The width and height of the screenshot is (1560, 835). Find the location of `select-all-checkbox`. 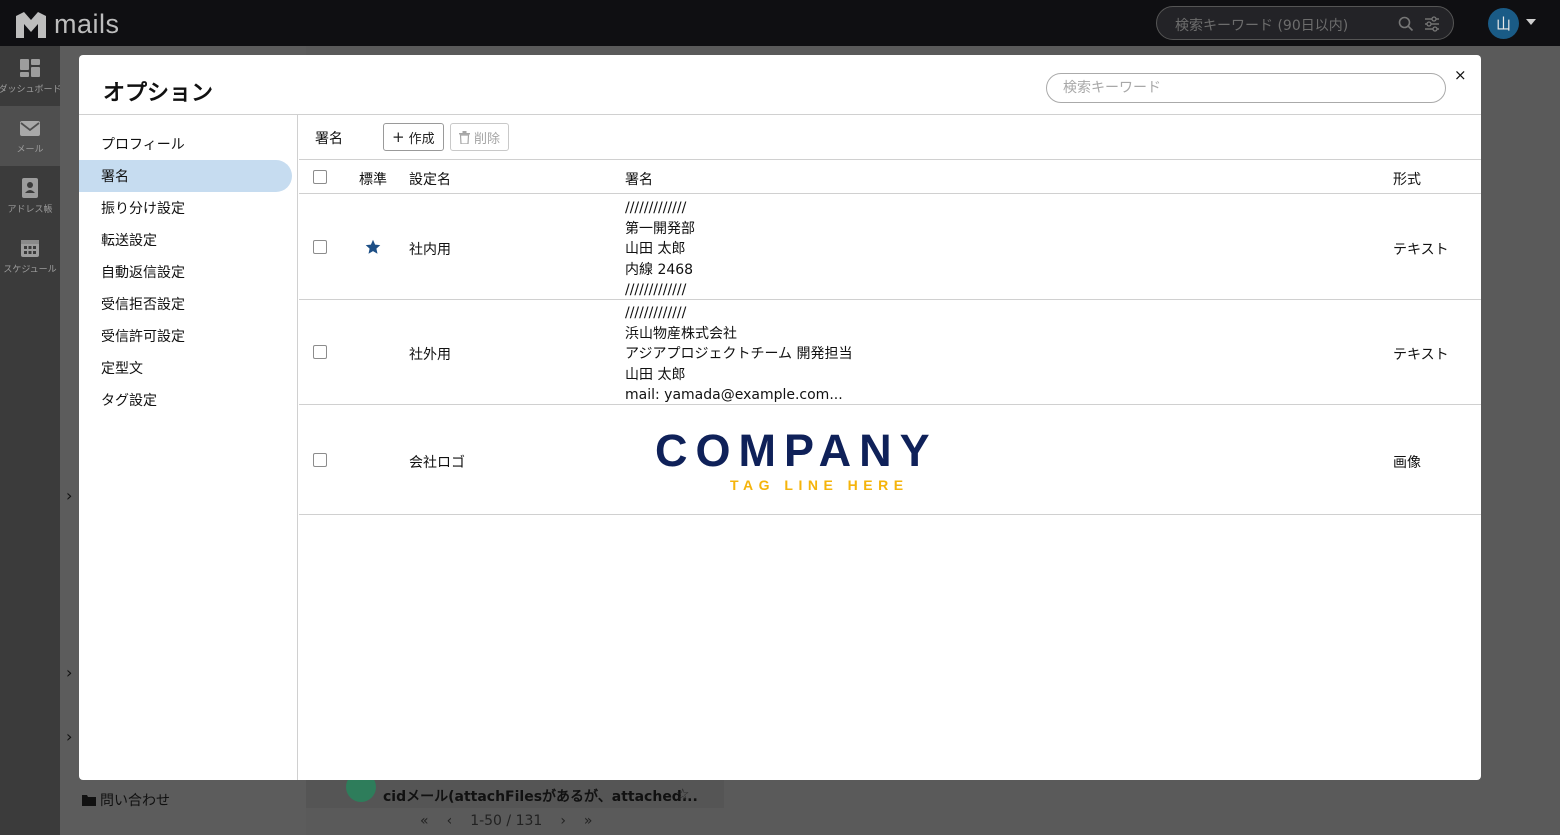

select-all-checkbox is located at coordinates (320, 177).